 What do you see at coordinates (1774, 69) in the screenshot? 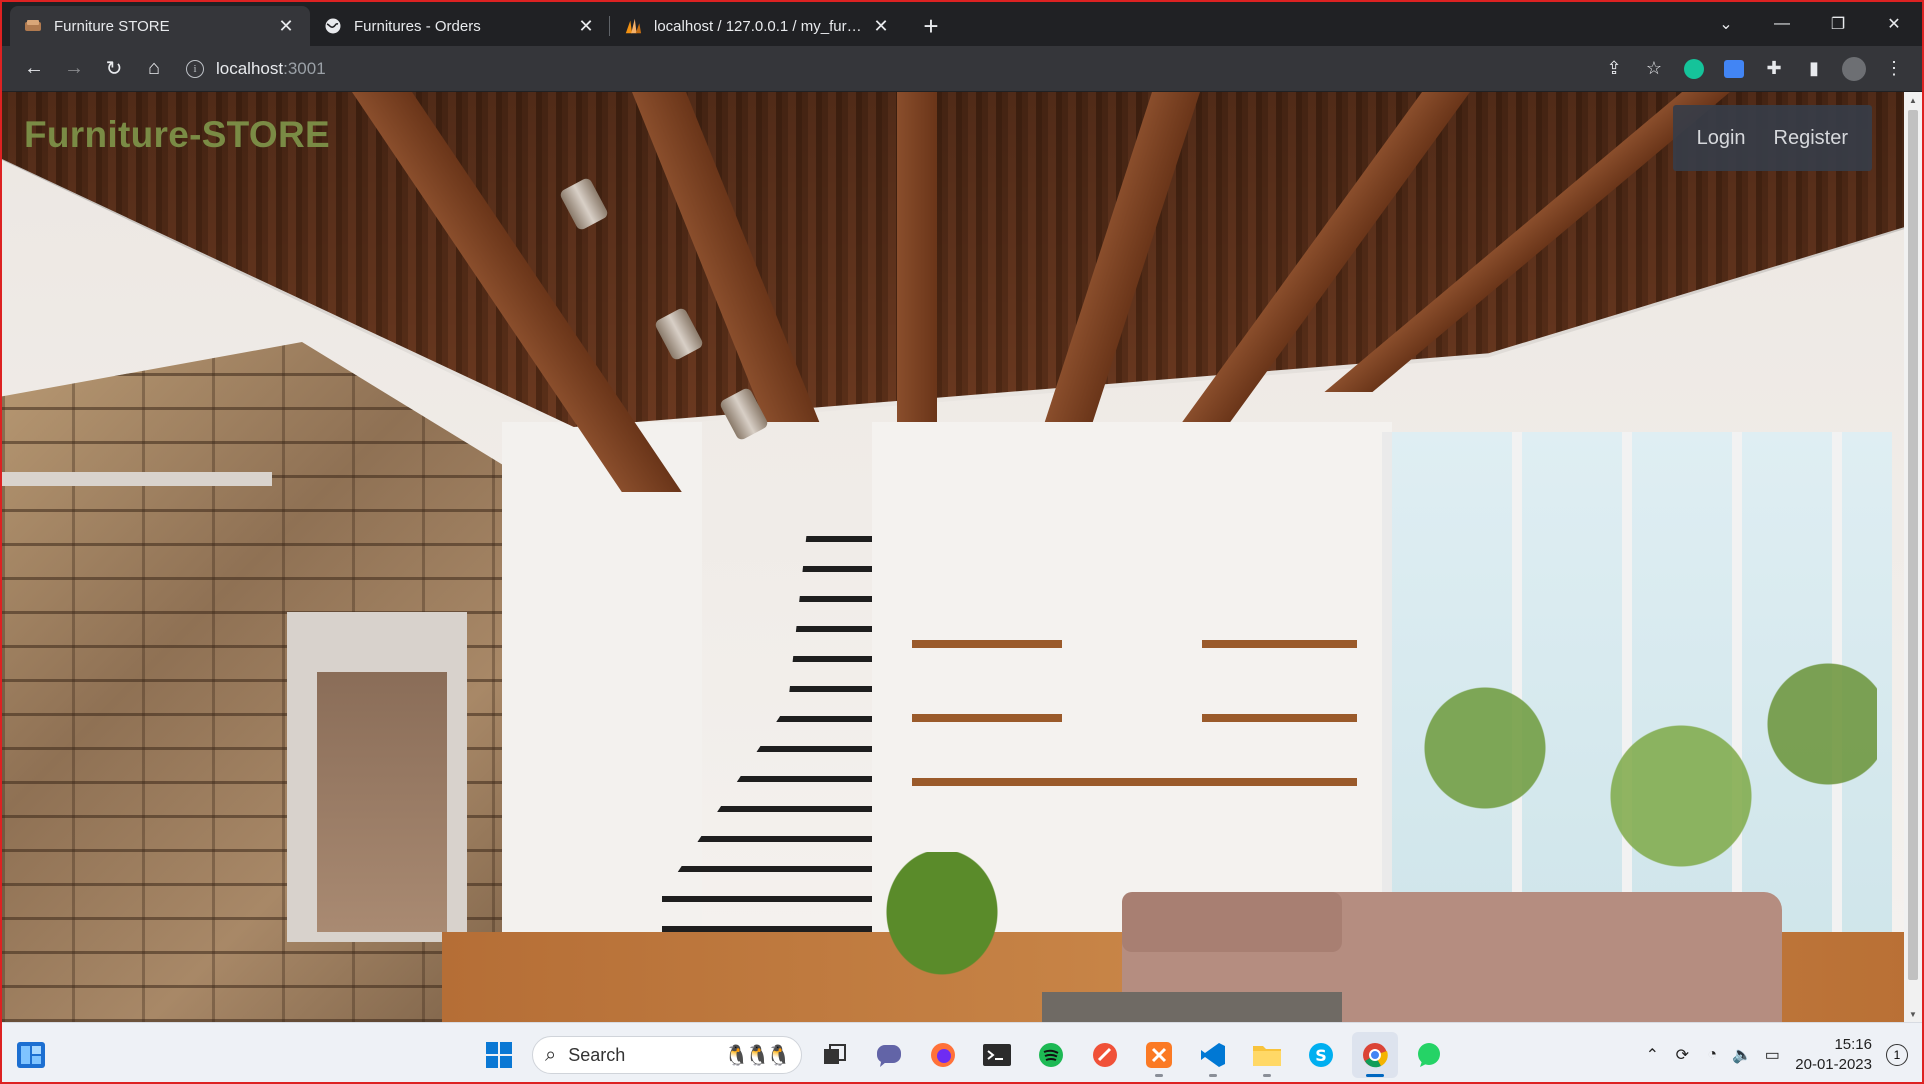
I see `extensions-puzzle-icon: ✚` at bounding box center [1774, 69].